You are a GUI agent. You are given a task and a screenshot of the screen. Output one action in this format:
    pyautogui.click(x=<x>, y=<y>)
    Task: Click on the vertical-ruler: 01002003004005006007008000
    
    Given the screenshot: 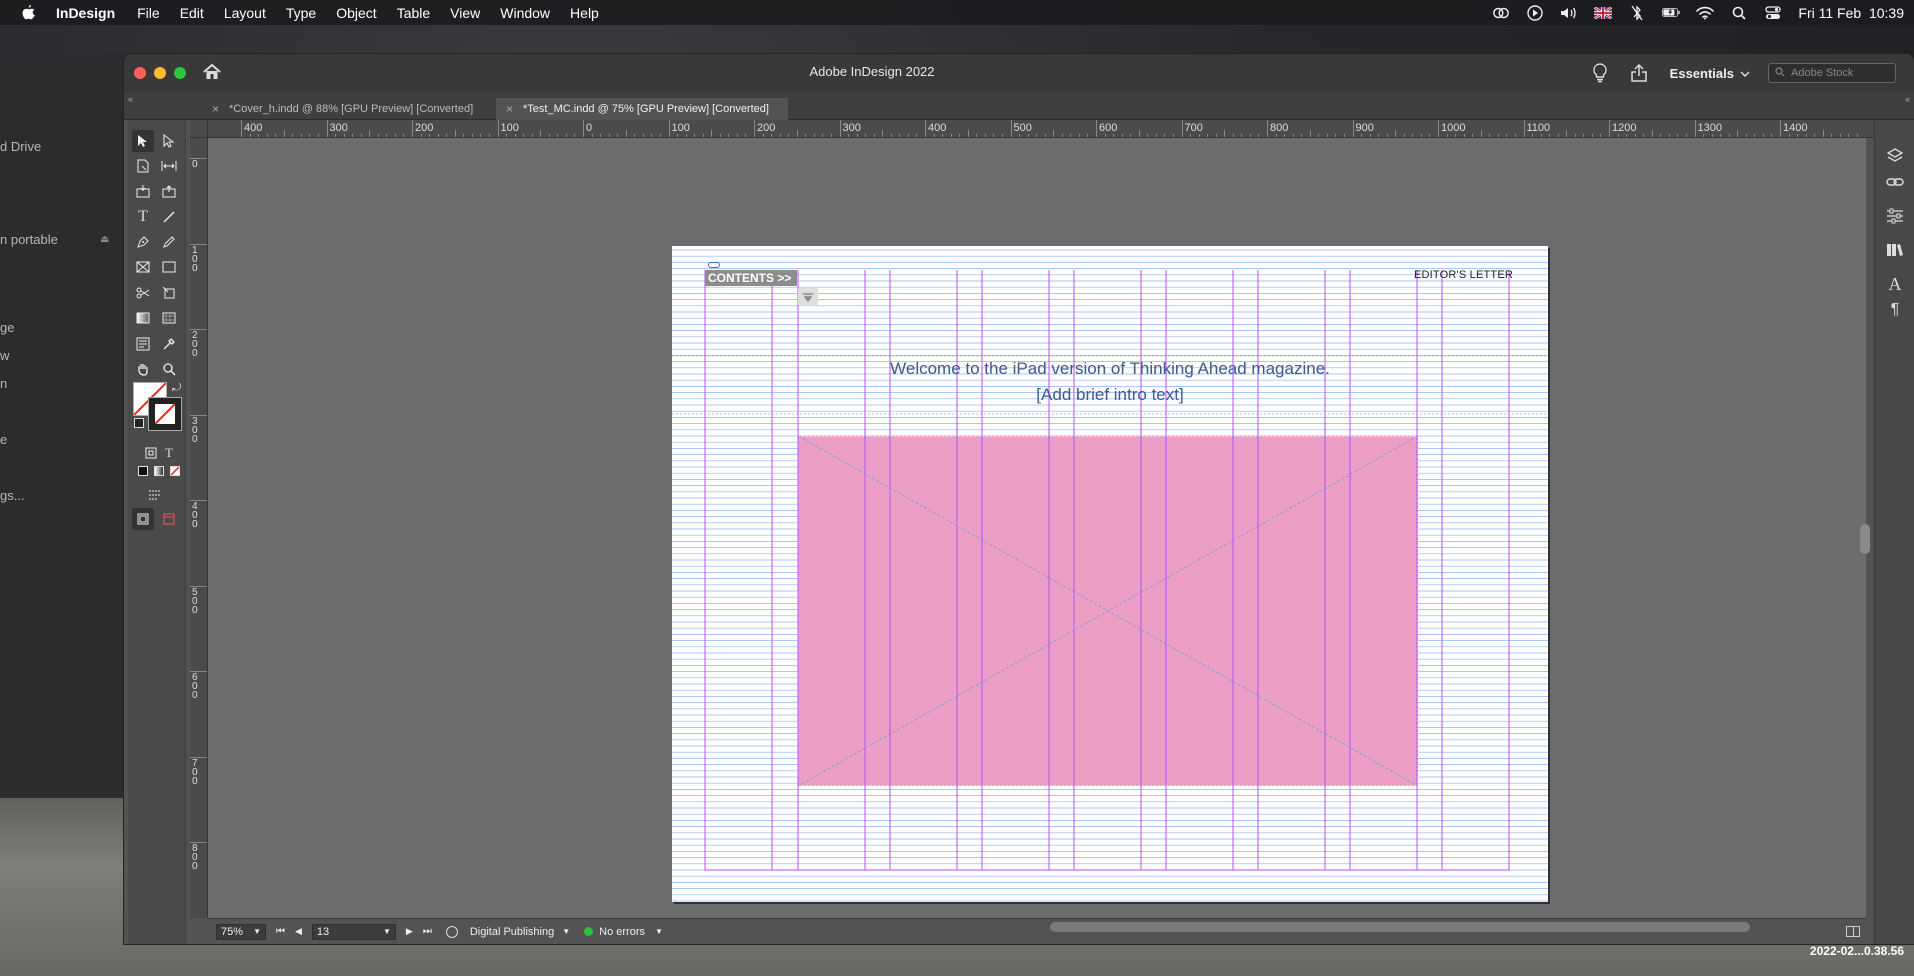 What is the action you would take?
    pyautogui.click(x=199, y=528)
    